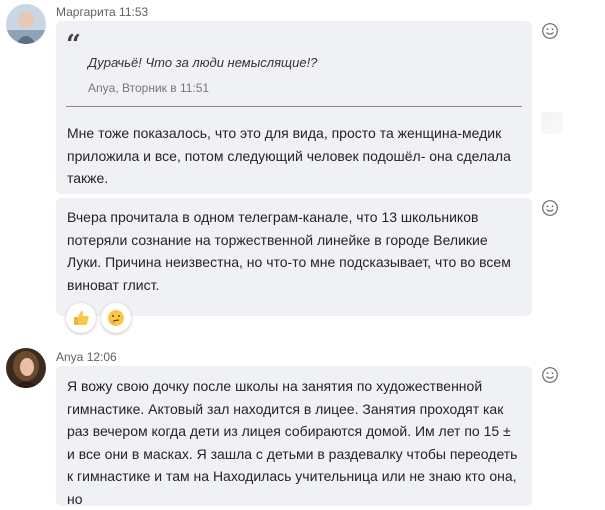 Image resolution: width=605 pixels, height=510 pixels. I want to click on avatar-margarita, so click(26, 24).